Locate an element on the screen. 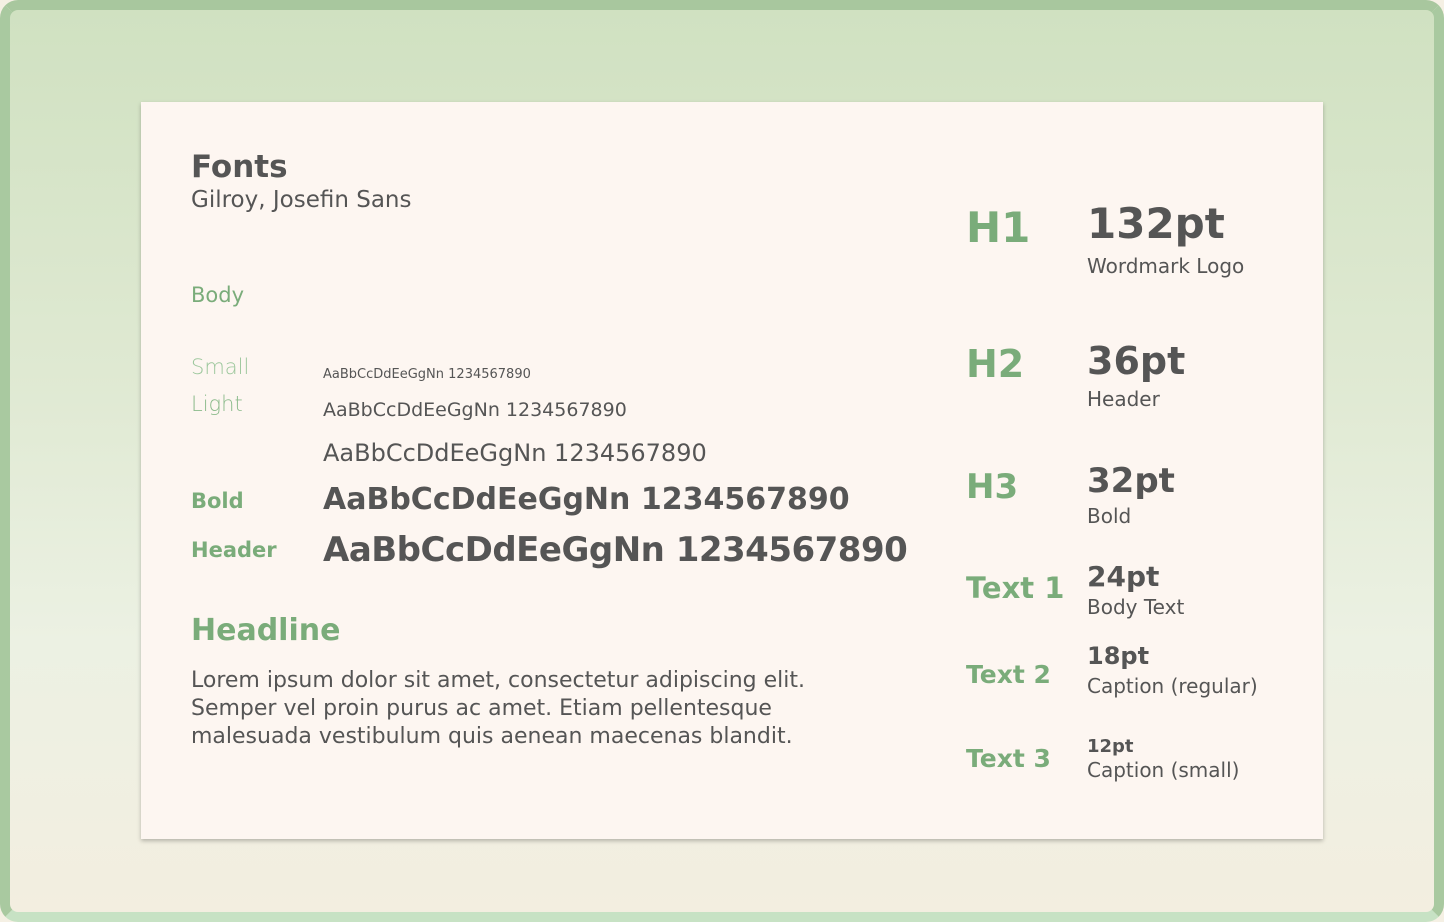  sample-small: AaBbCcDdEeGgNn 1234567890 is located at coordinates (427, 374).